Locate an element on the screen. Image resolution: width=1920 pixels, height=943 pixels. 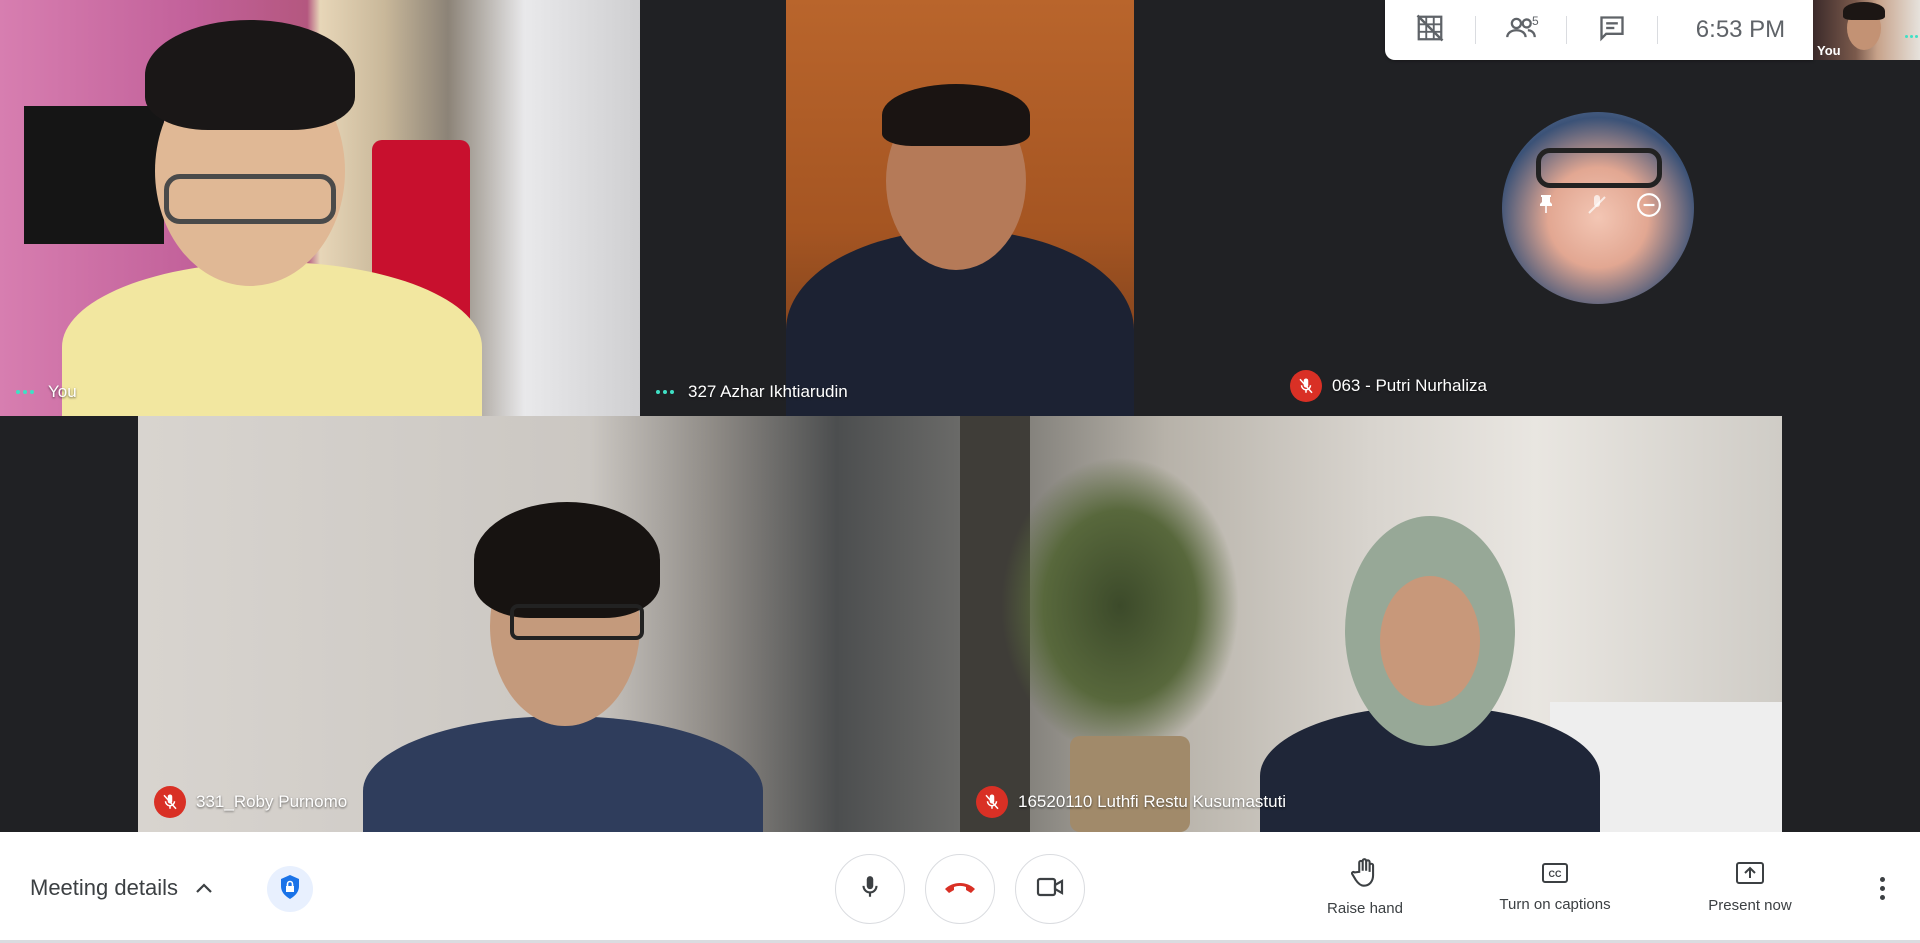
host-controls-button is located at coordinates (290, 889).